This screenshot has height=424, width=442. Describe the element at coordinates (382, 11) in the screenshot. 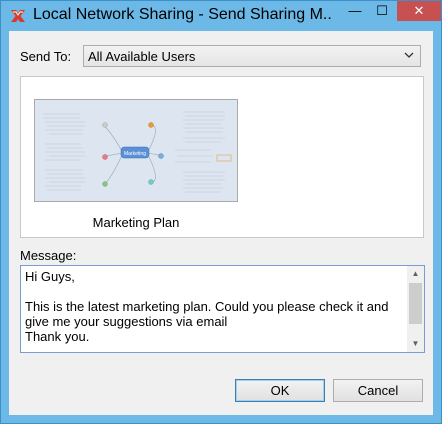

I see `maximize-button: ☐` at that location.